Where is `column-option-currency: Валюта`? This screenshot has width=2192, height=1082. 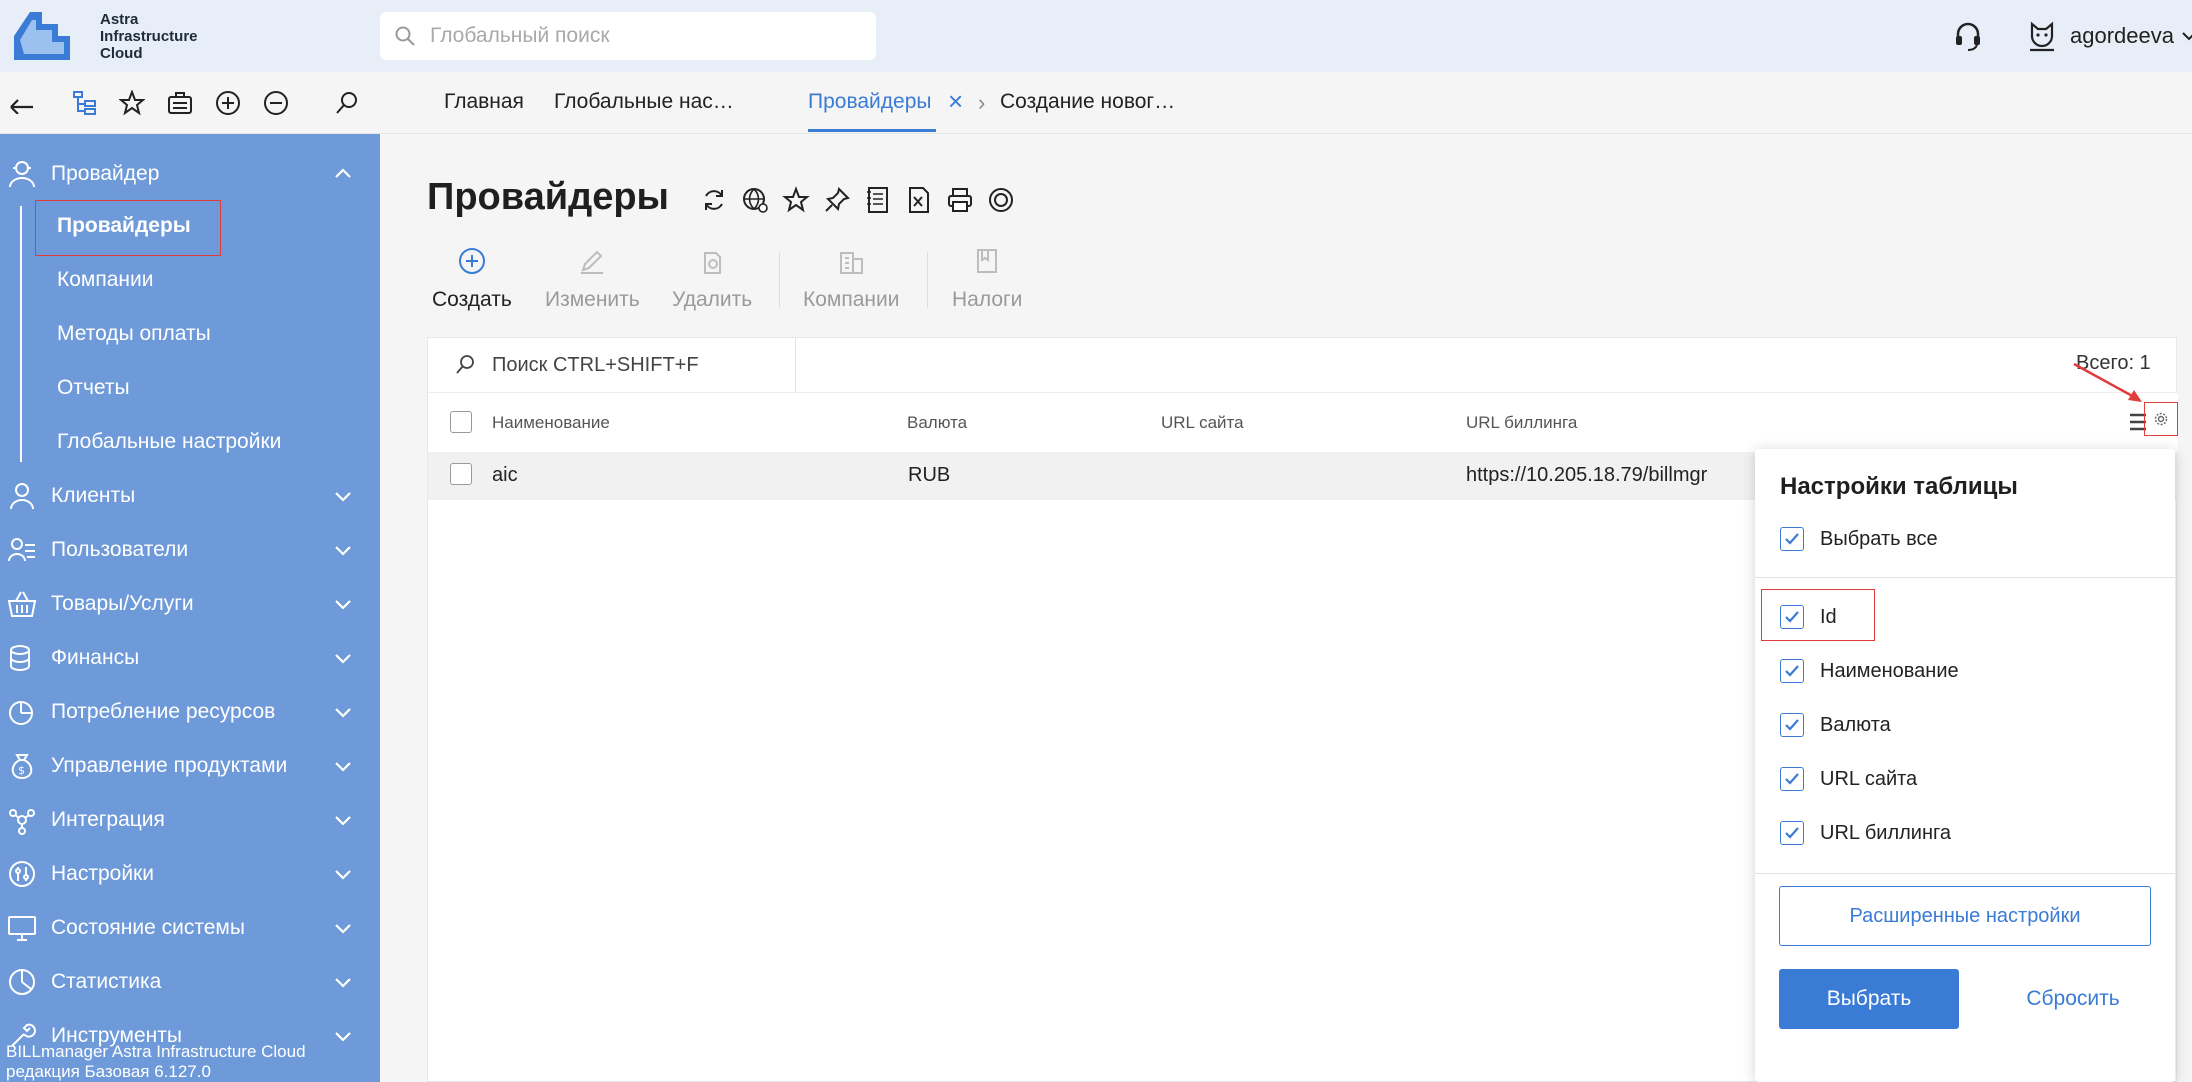
column-option-currency: Валюта is located at coordinates (1835, 725).